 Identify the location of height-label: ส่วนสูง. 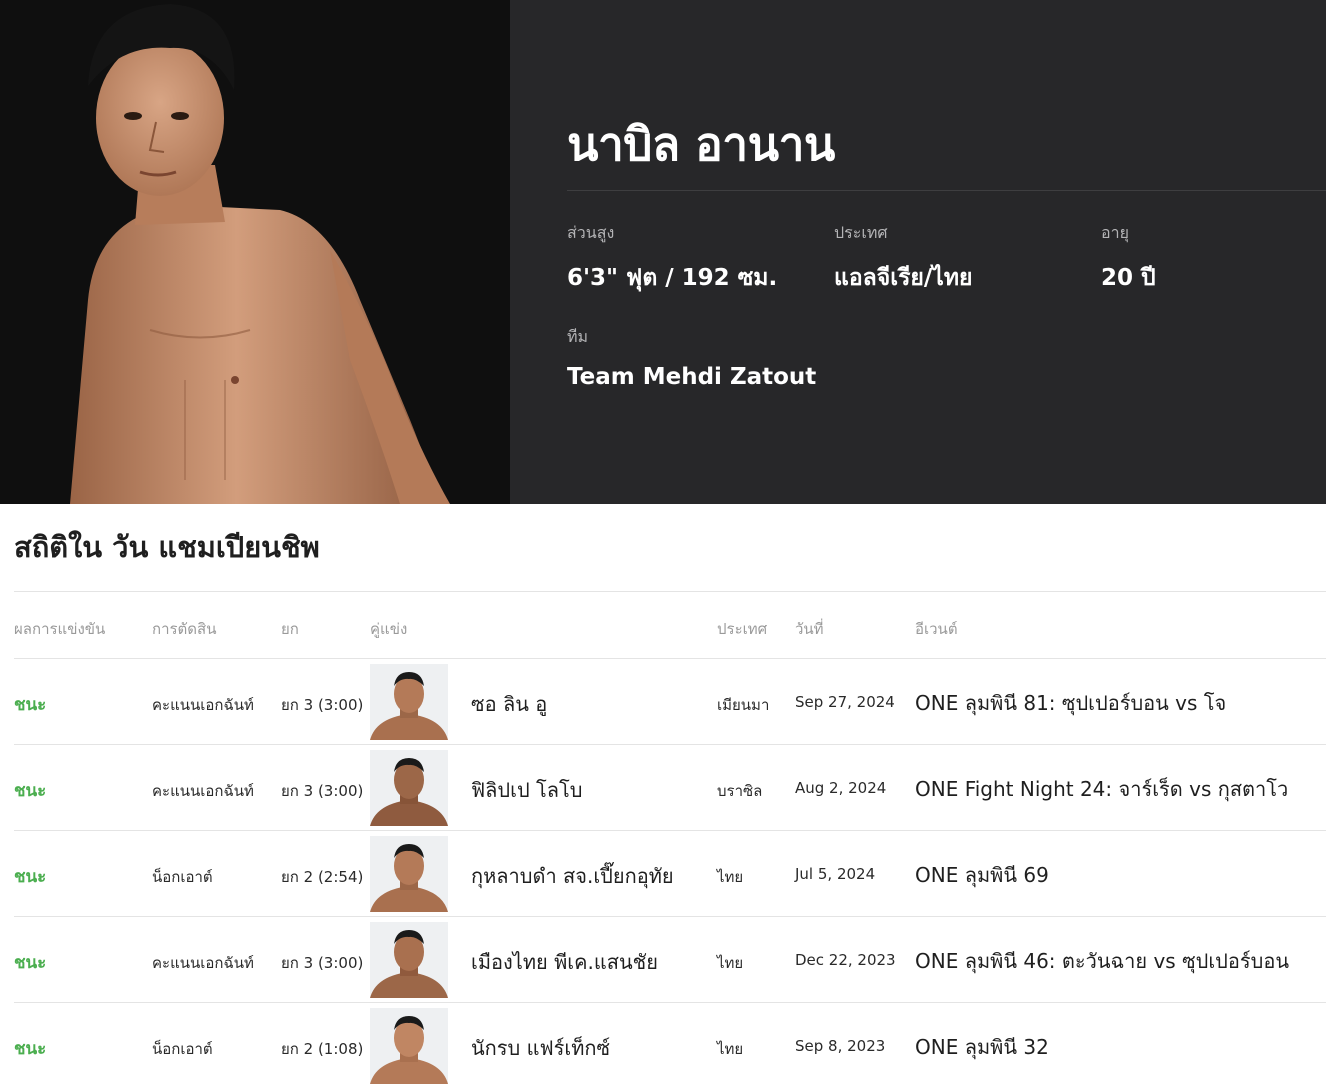
(591, 232).